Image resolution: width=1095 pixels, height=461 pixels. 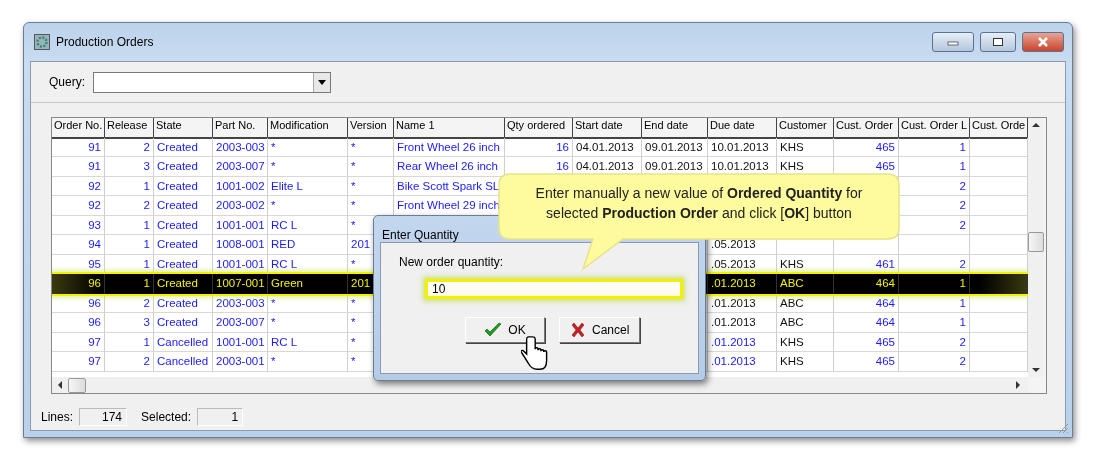 What do you see at coordinates (699, 203) in the screenshot?
I see `callout-text: Enter manually a new value of Ordered Quantity for selected Production Order and click [OK] button` at bounding box center [699, 203].